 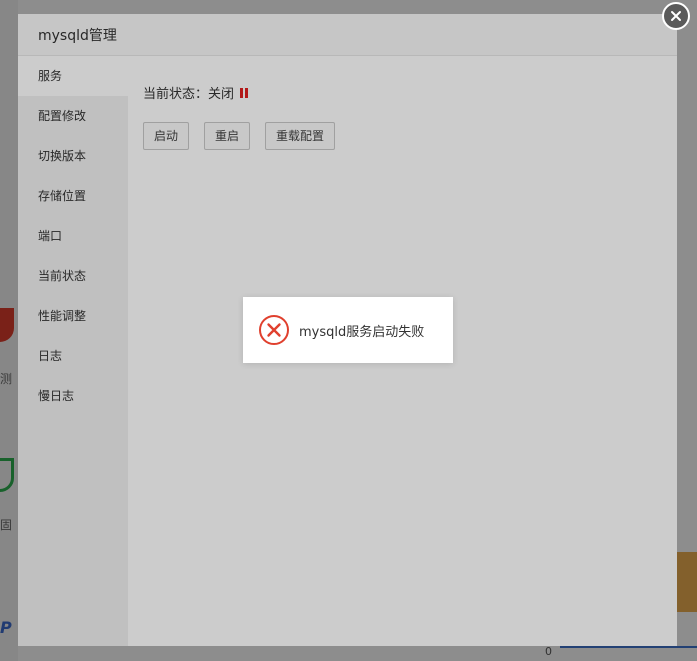 What do you see at coordinates (362, 332) in the screenshot?
I see `toast-message: mysqld服务启动失败` at bounding box center [362, 332].